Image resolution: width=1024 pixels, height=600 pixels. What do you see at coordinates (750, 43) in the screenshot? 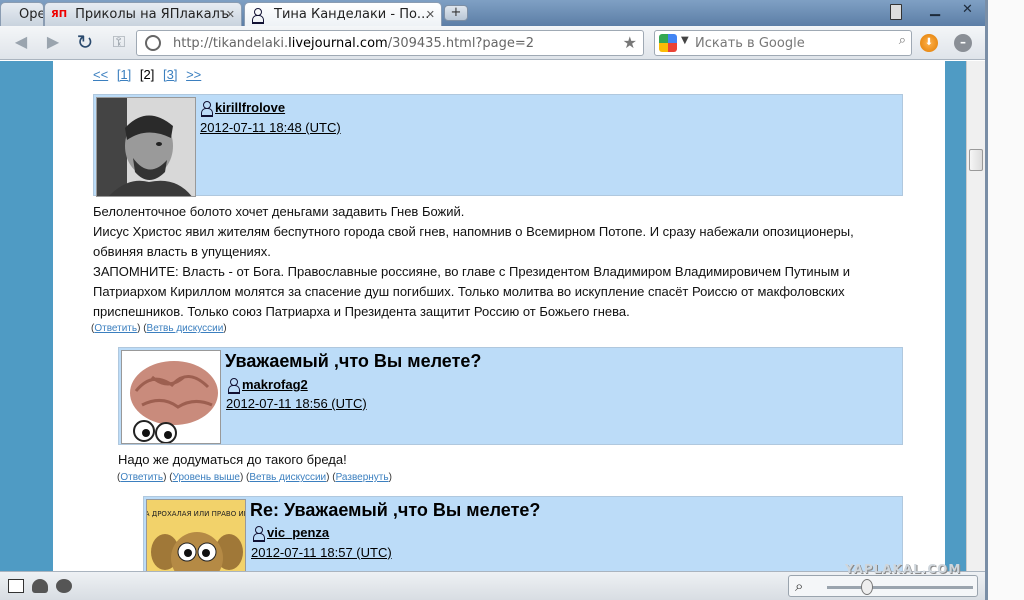
I see `search-placeholder: Искать в Google` at bounding box center [750, 43].